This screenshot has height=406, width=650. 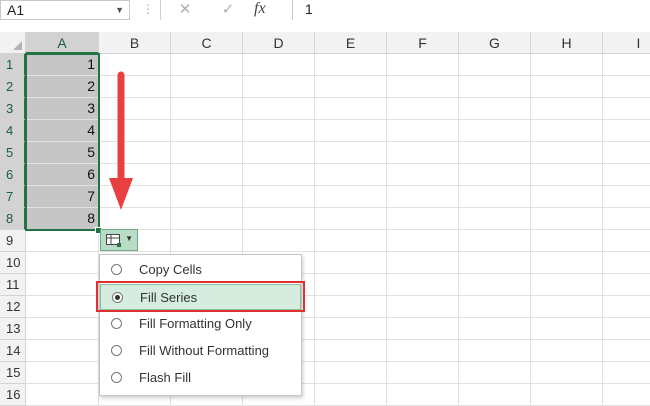 What do you see at coordinates (423, 43) in the screenshot?
I see `column-header-f: F` at bounding box center [423, 43].